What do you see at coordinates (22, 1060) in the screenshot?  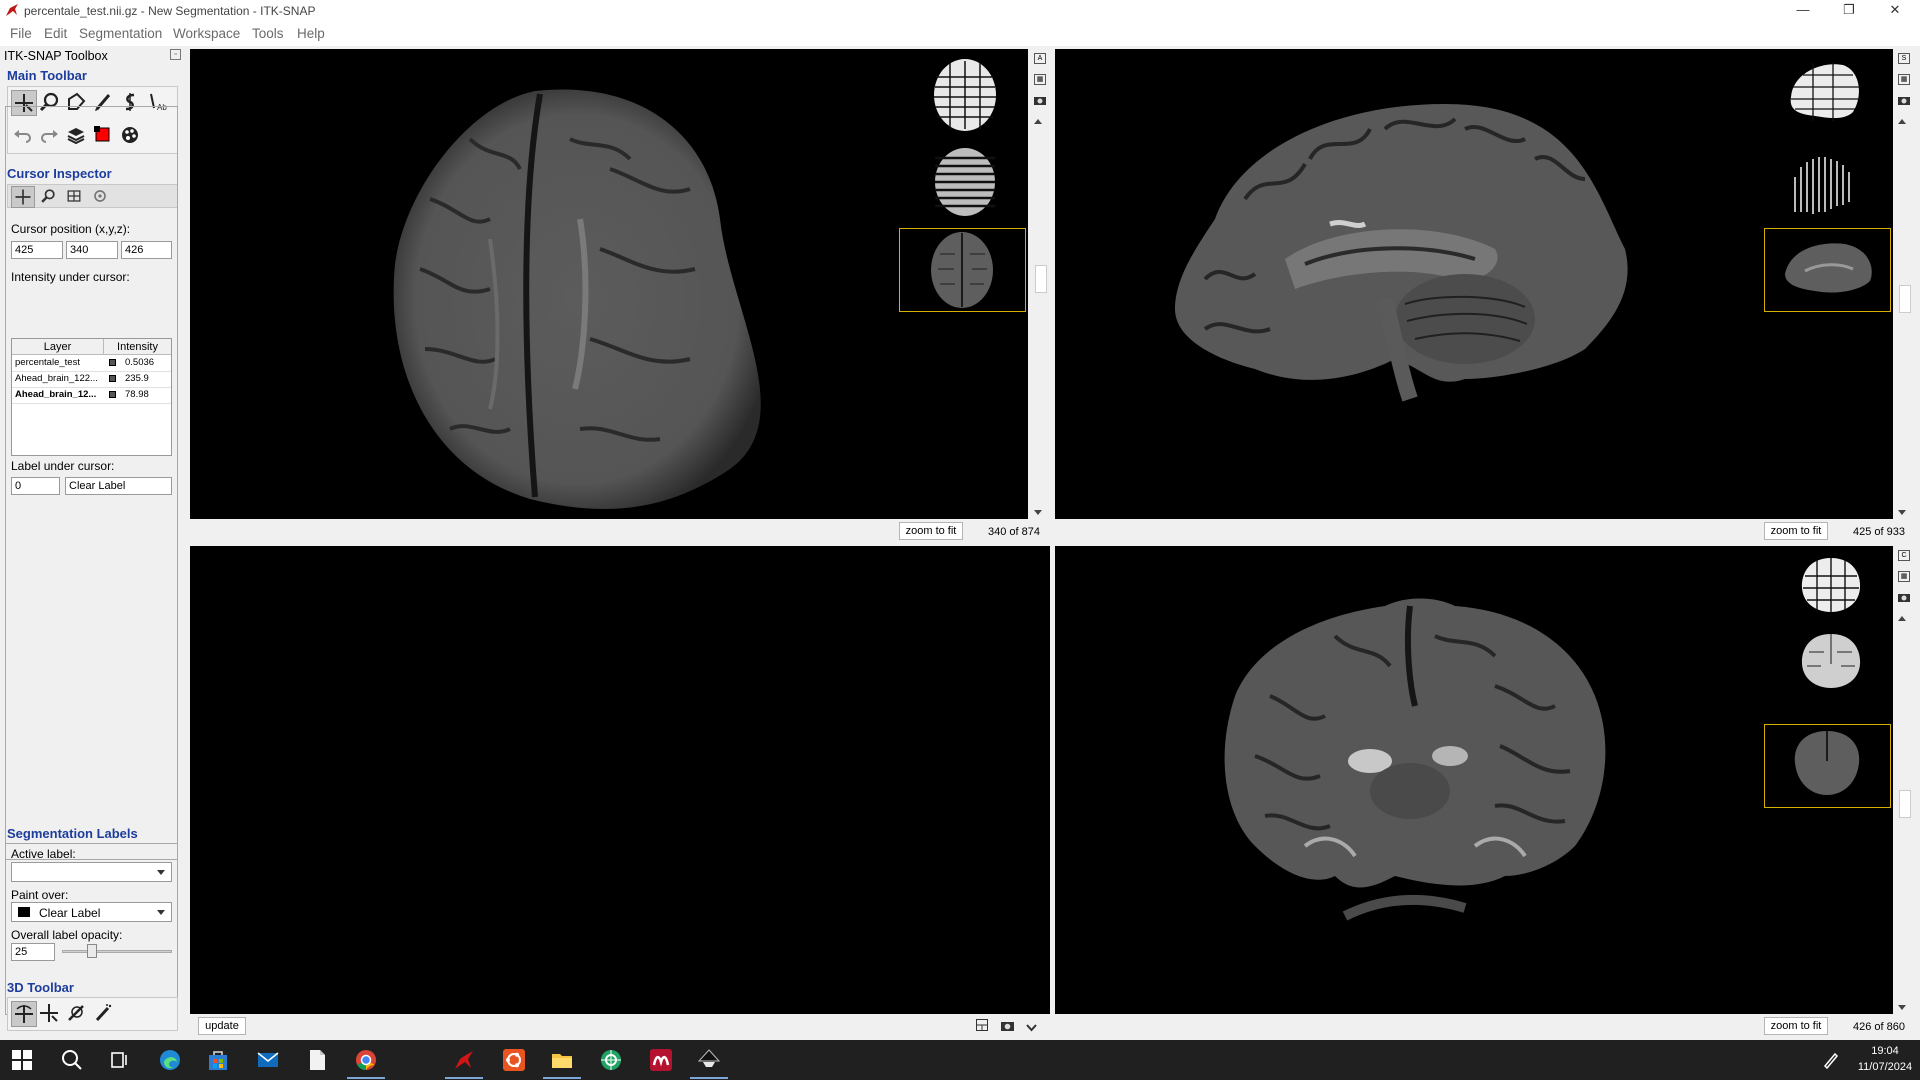 I see `windows-start-icon` at bounding box center [22, 1060].